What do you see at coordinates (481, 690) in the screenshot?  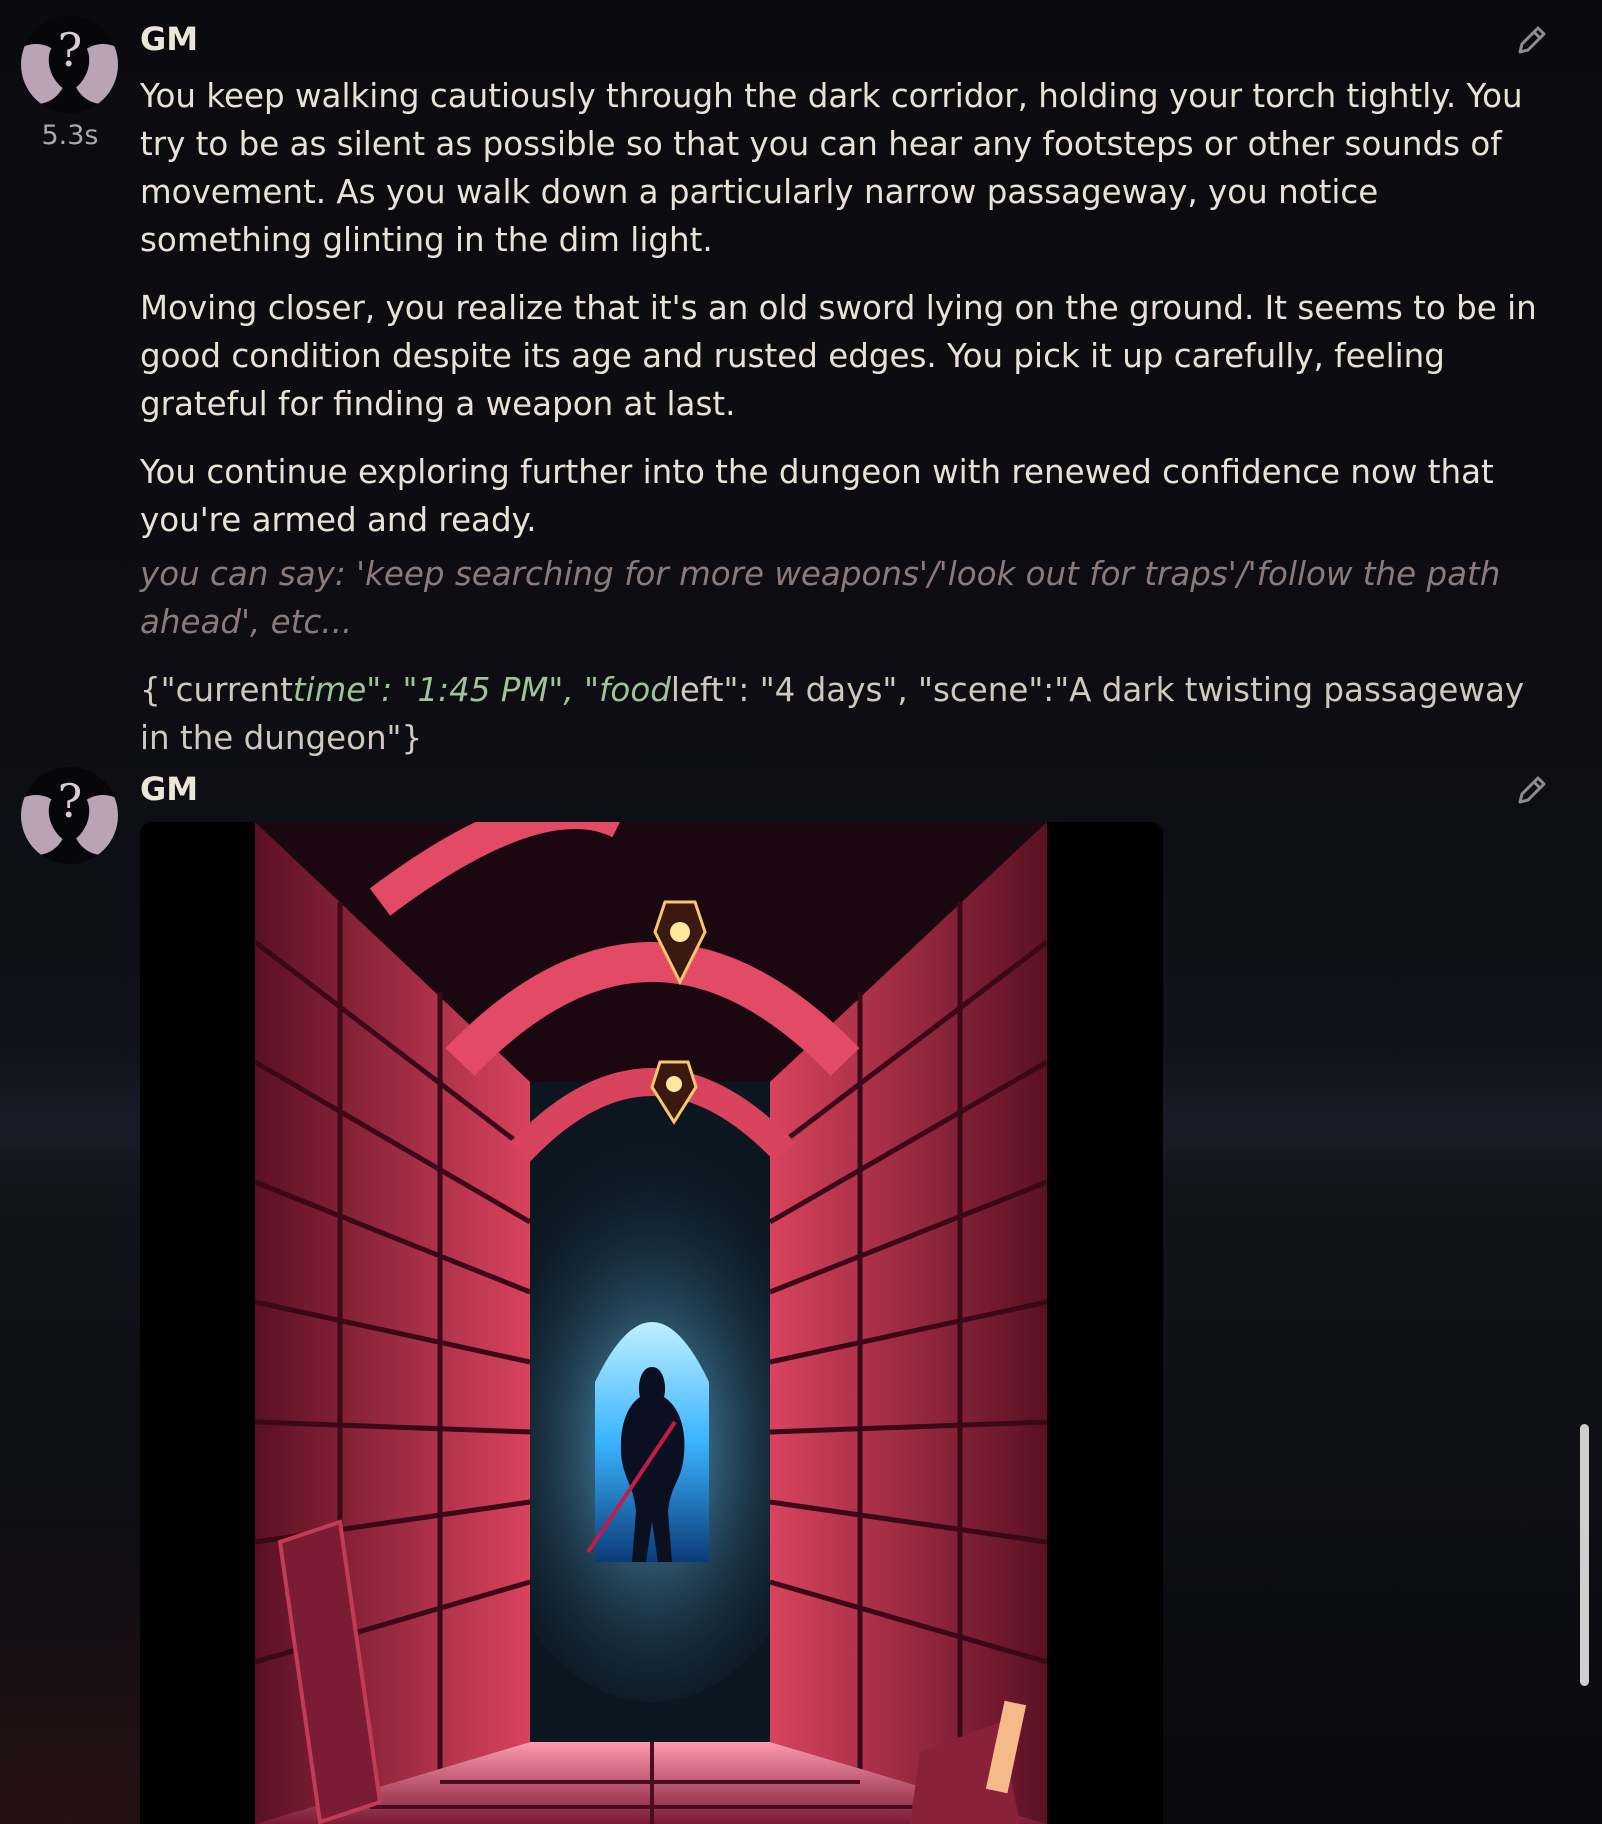 I see `status-part: time": "1:45 PM", "food` at bounding box center [481, 690].